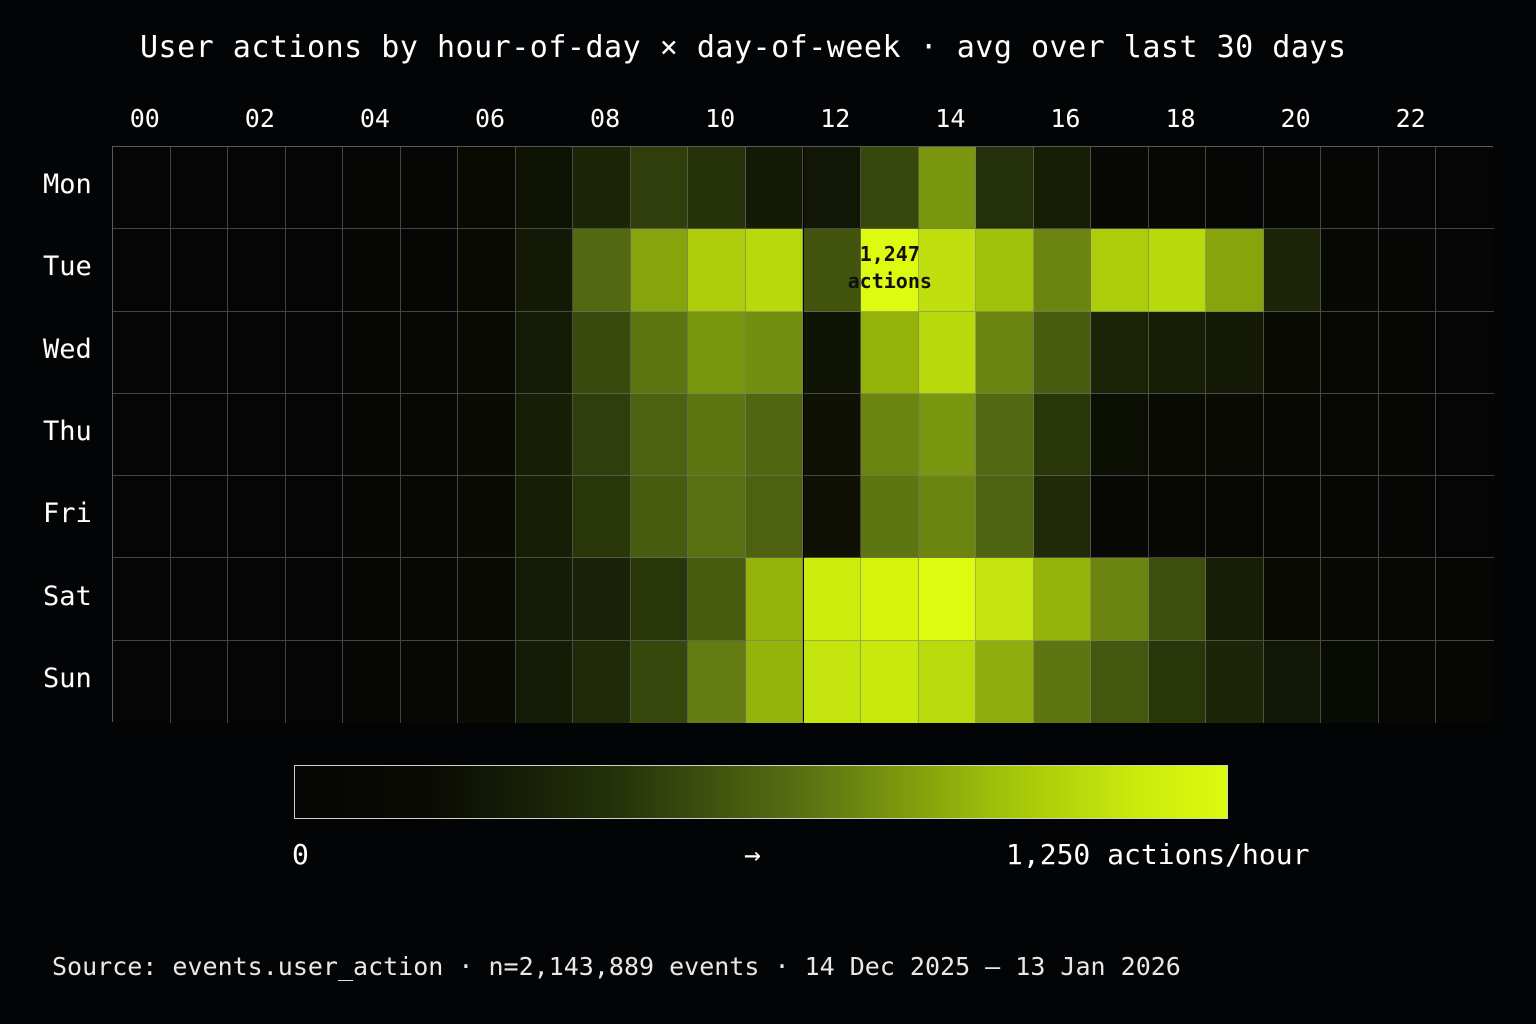 This screenshot has width=1536, height=1024. Describe the element at coordinates (300, 854) in the screenshot. I see `legend-min-label: 0` at that location.